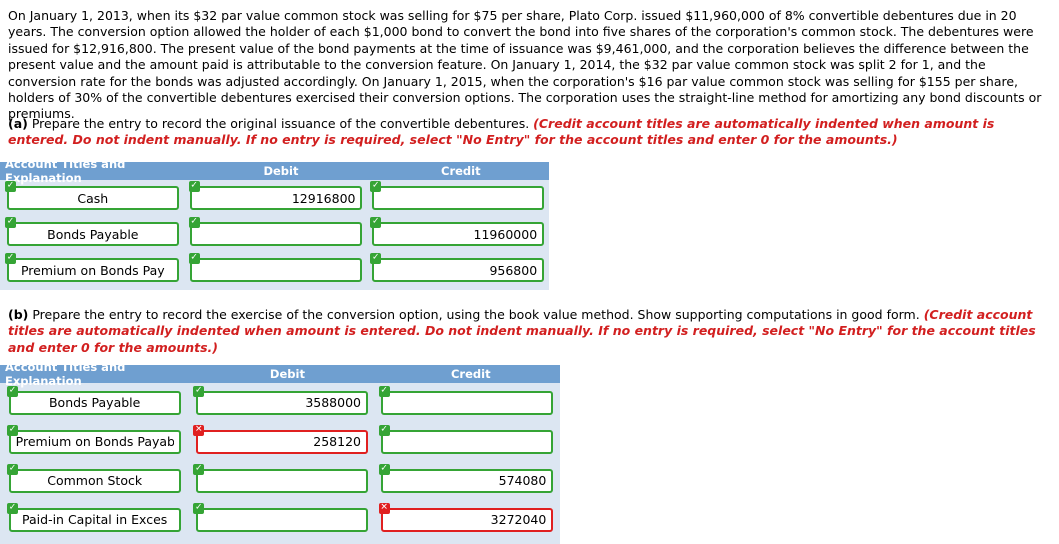 This screenshot has height=544, width=1059. I want to click on table-a-row1-credit-cell: ✓, so click(458, 195).